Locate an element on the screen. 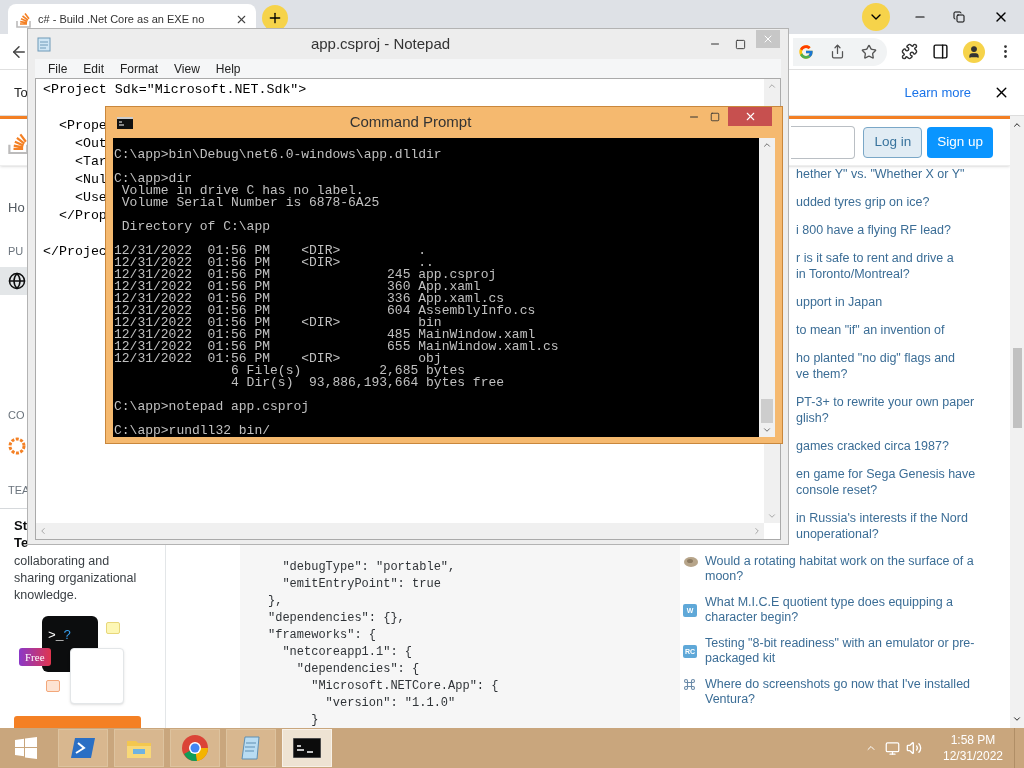 This screenshot has height=768, width=1024. info-bar-text: To is located at coordinates (21, 92).